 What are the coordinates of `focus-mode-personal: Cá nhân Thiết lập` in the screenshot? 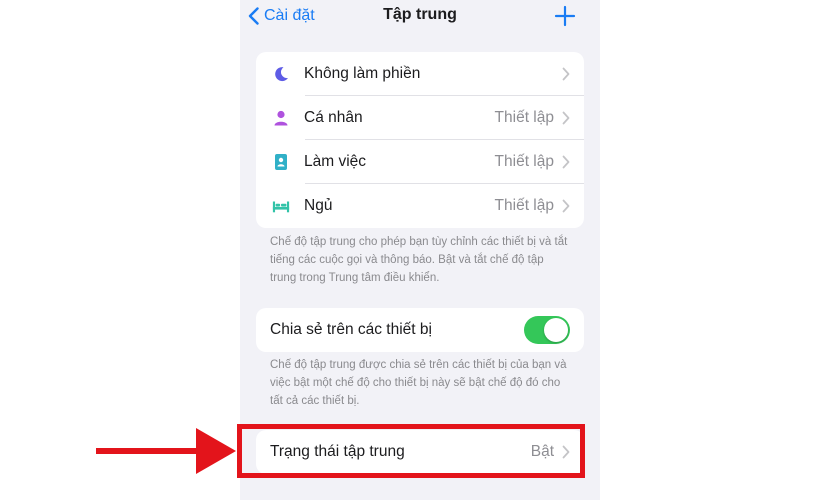 It's located at (420, 118).